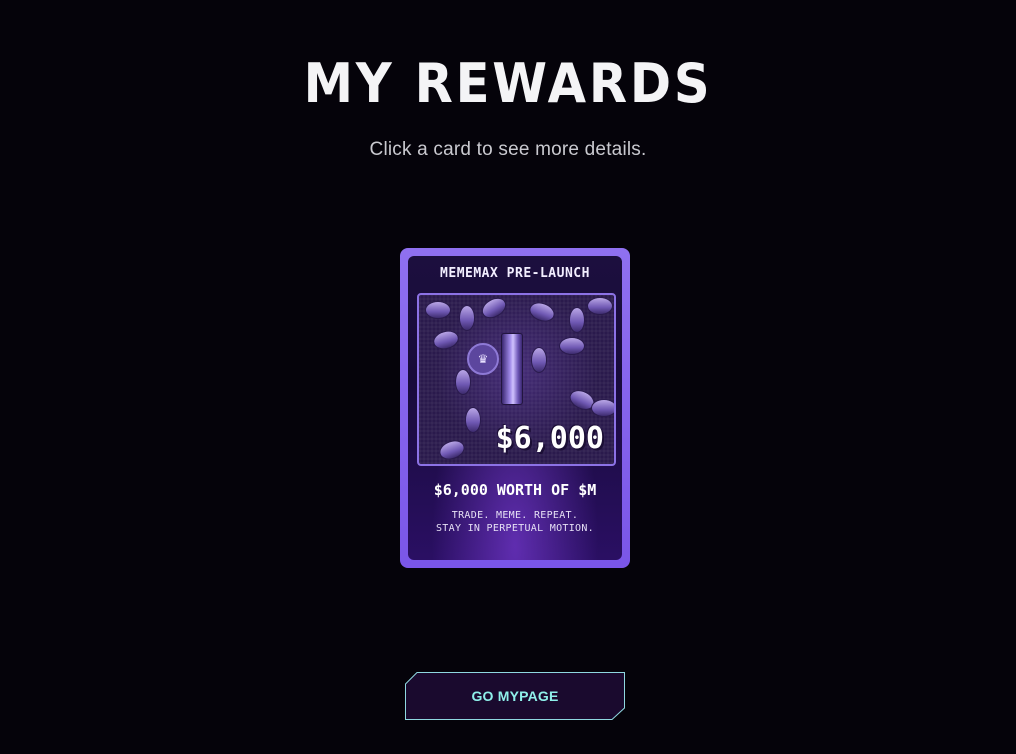  I want to click on go-mypage-label: GO MYPAGE, so click(515, 696).